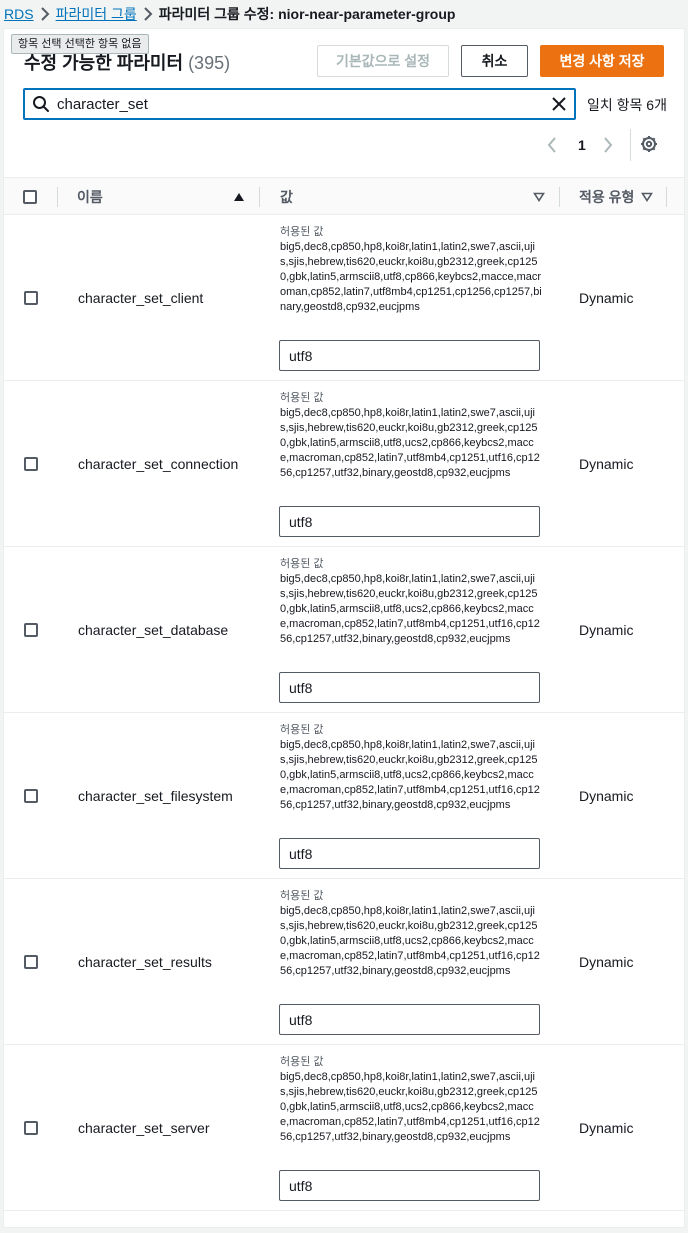 Image resolution: width=688 pixels, height=1233 pixels. I want to click on search-field: character_set, so click(299, 104).